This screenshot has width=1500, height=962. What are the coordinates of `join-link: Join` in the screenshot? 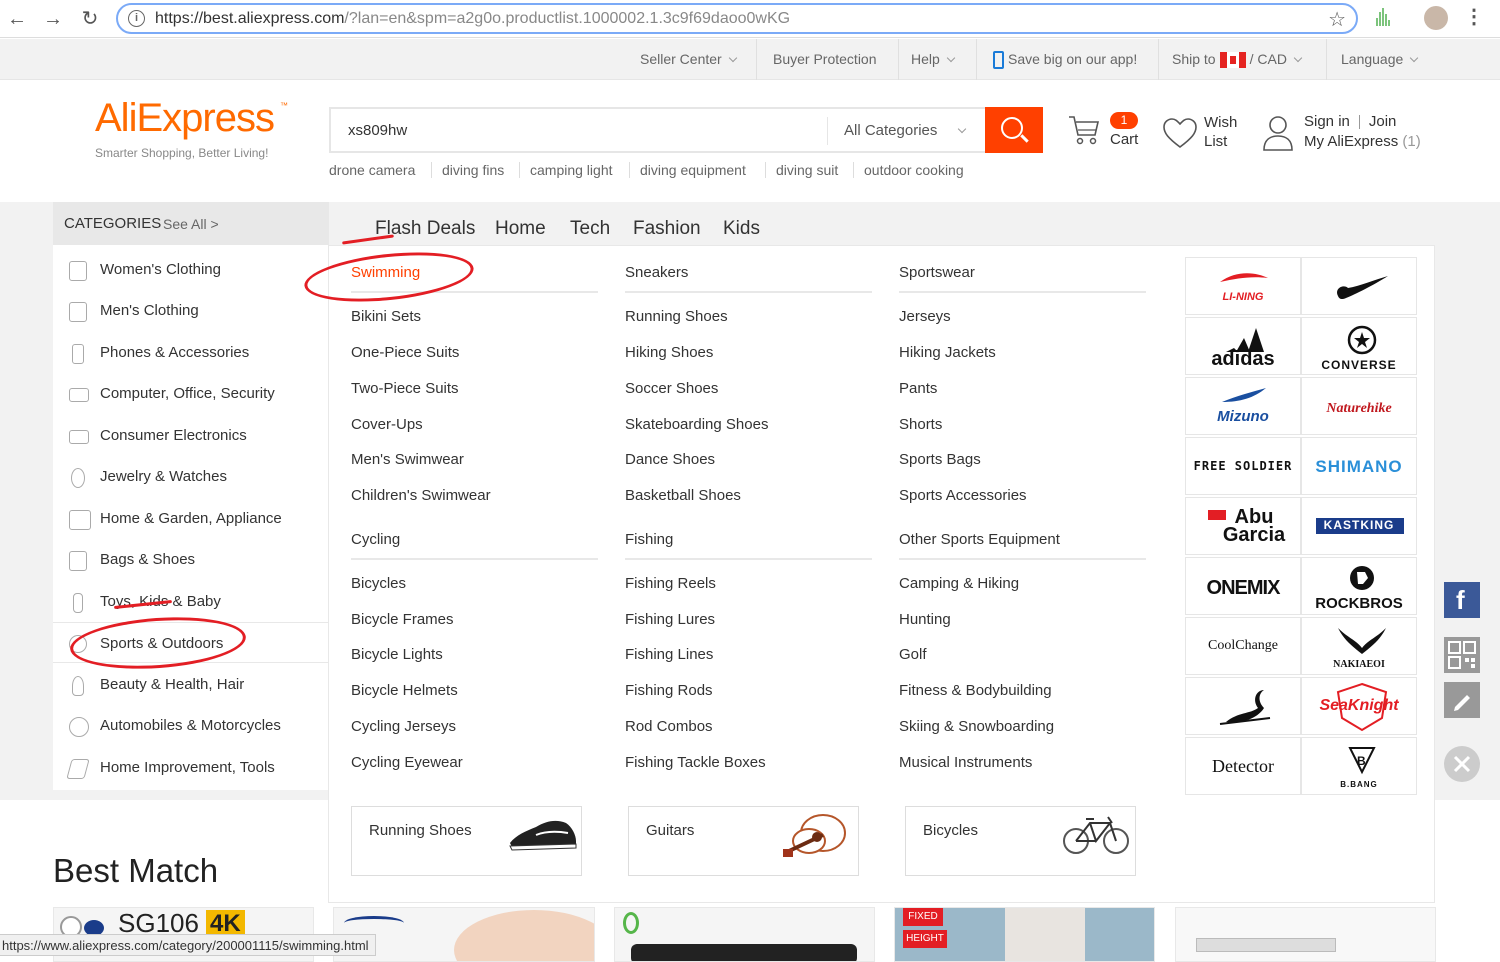 It's located at (1383, 121).